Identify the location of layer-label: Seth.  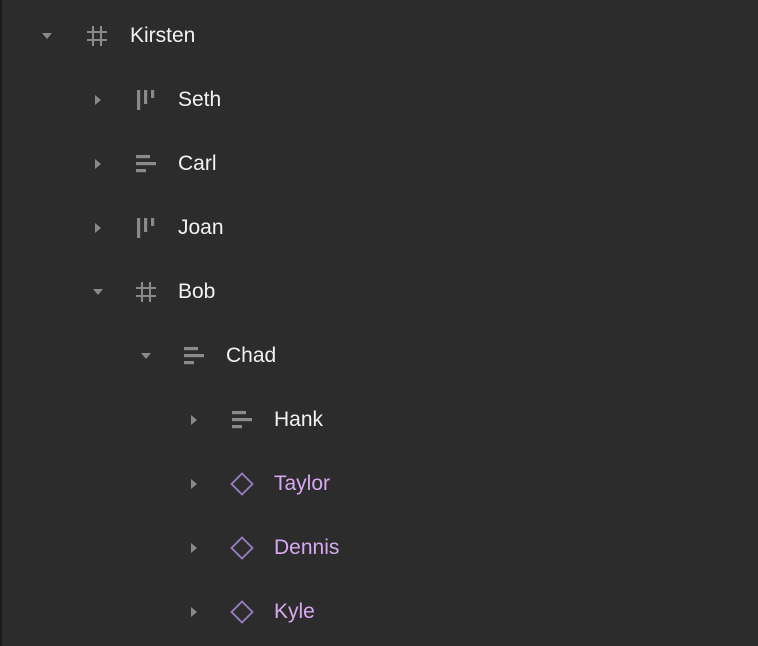
(200, 99).